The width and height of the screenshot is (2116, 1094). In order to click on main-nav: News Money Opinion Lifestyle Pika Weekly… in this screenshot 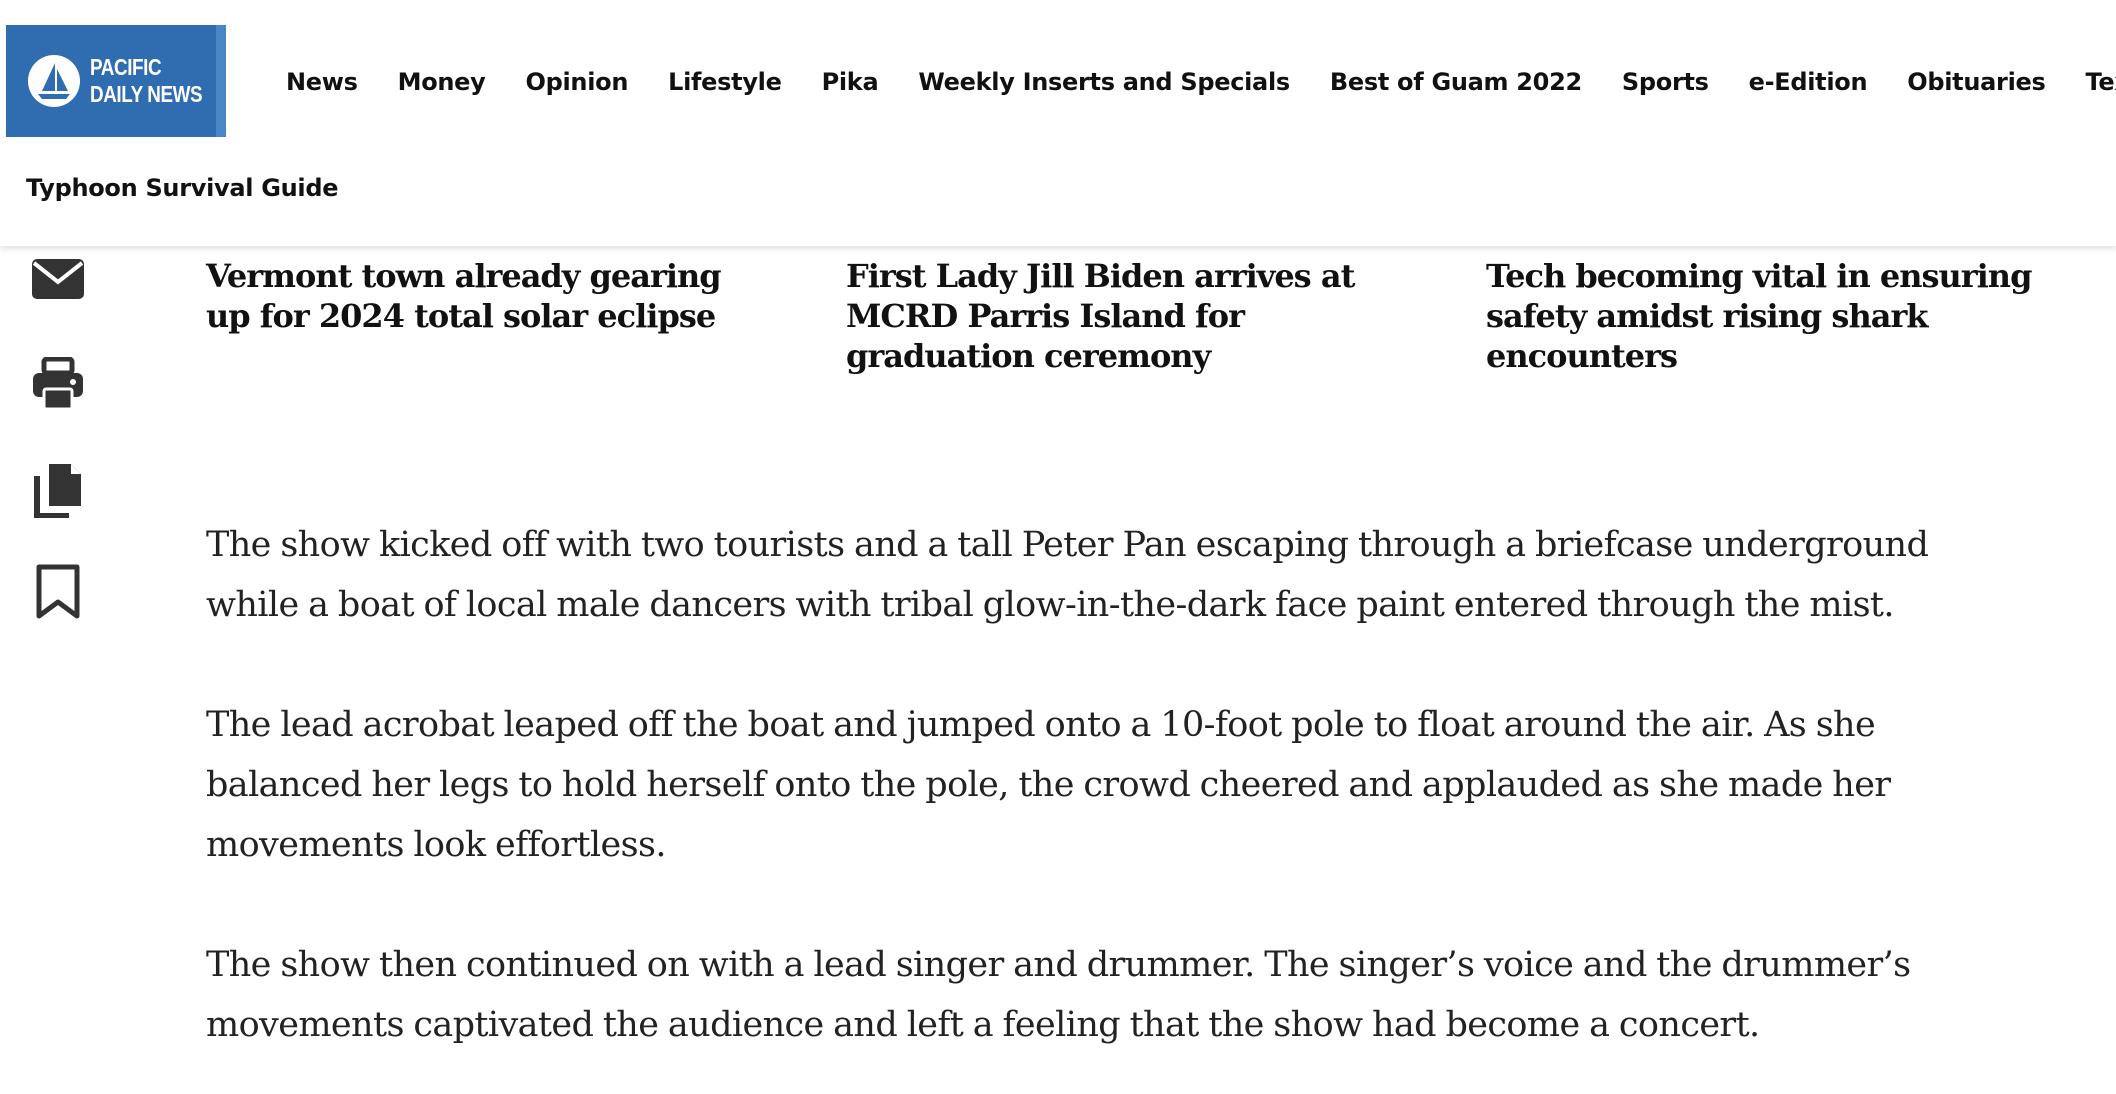, I will do `click(1201, 82)`.